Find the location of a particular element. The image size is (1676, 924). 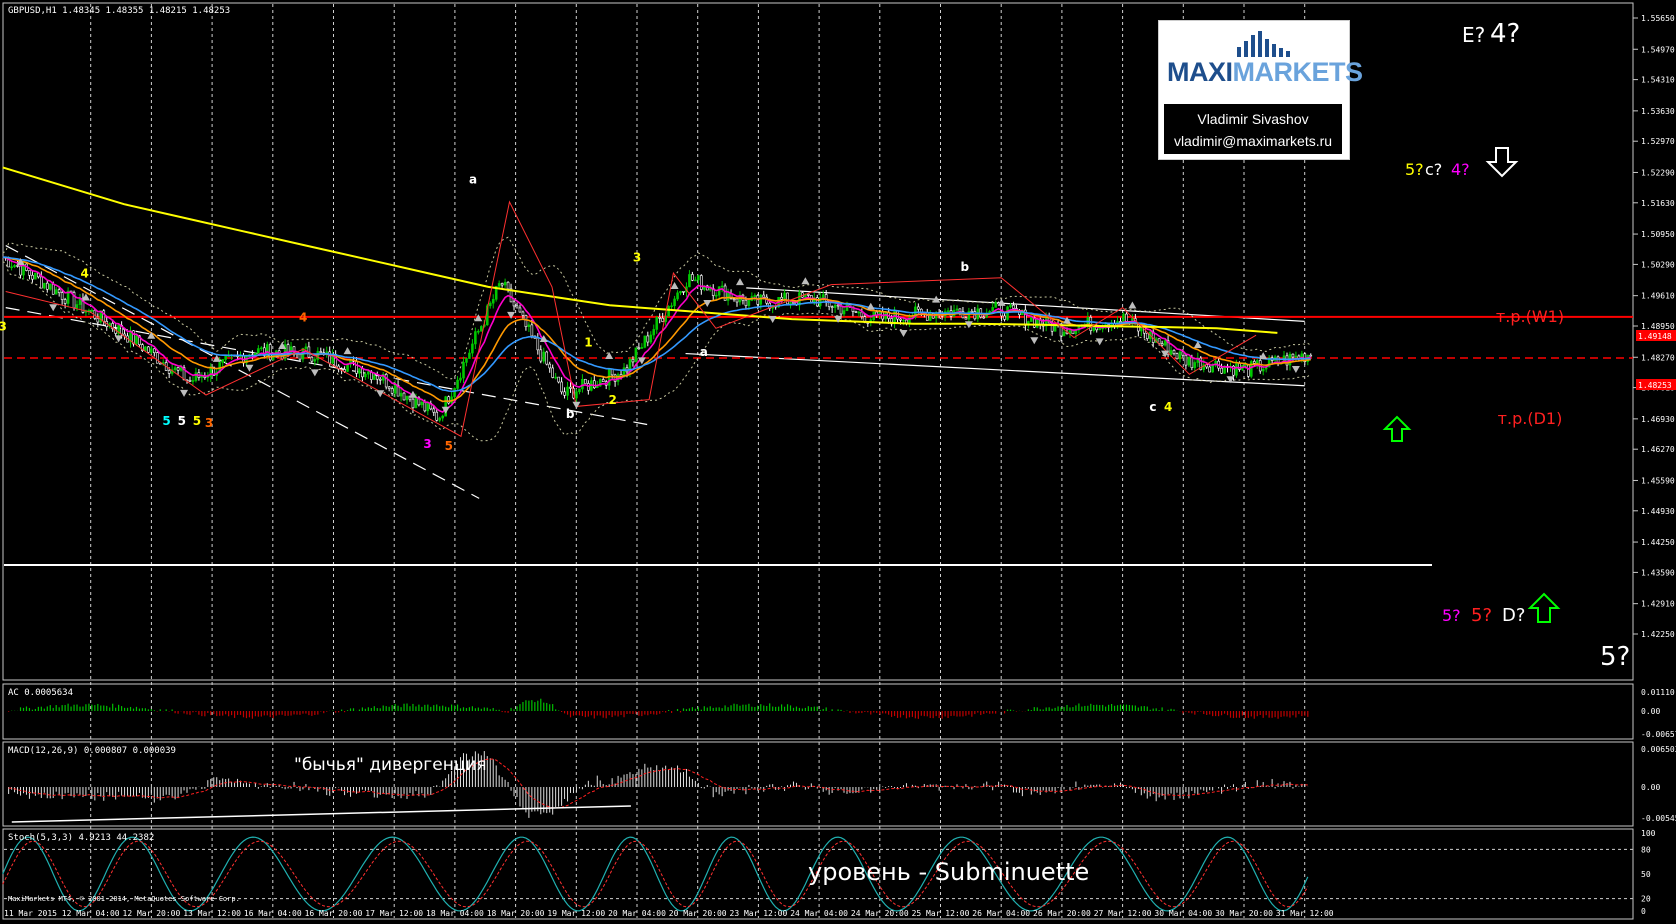

price-tick-label: 1.52970 is located at coordinates (1658, 141).